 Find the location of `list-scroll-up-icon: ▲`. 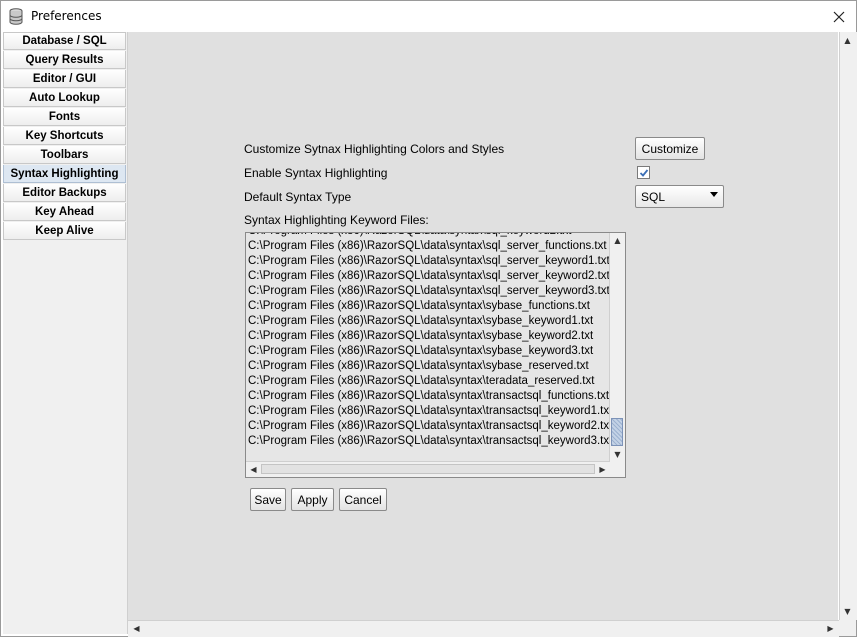

list-scroll-up-icon: ▲ is located at coordinates (617, 240).